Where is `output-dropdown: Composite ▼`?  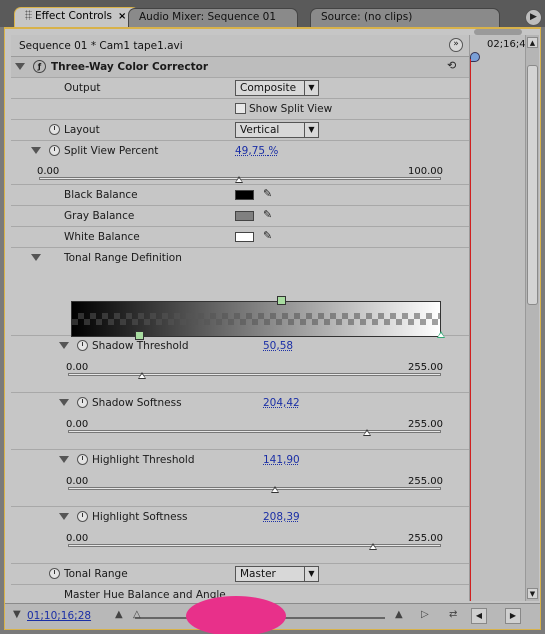 output-dropdown: Composite ▼ is located at coordinates (277, 88).